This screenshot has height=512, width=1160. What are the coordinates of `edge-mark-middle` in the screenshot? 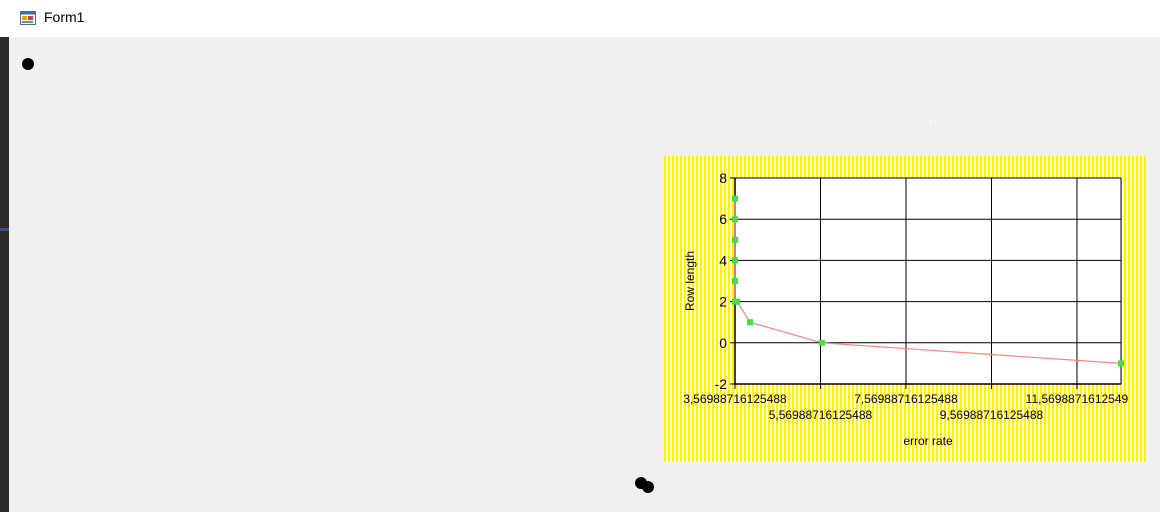 It's located at (4, 229).